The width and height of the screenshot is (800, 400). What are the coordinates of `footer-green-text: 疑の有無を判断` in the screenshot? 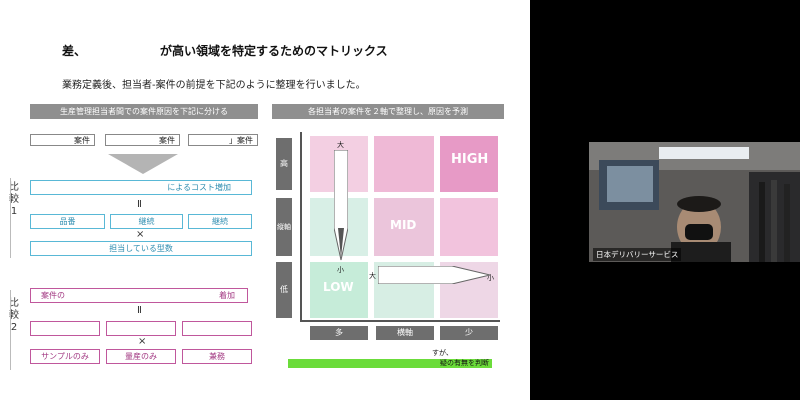 It's located at (464, 363).